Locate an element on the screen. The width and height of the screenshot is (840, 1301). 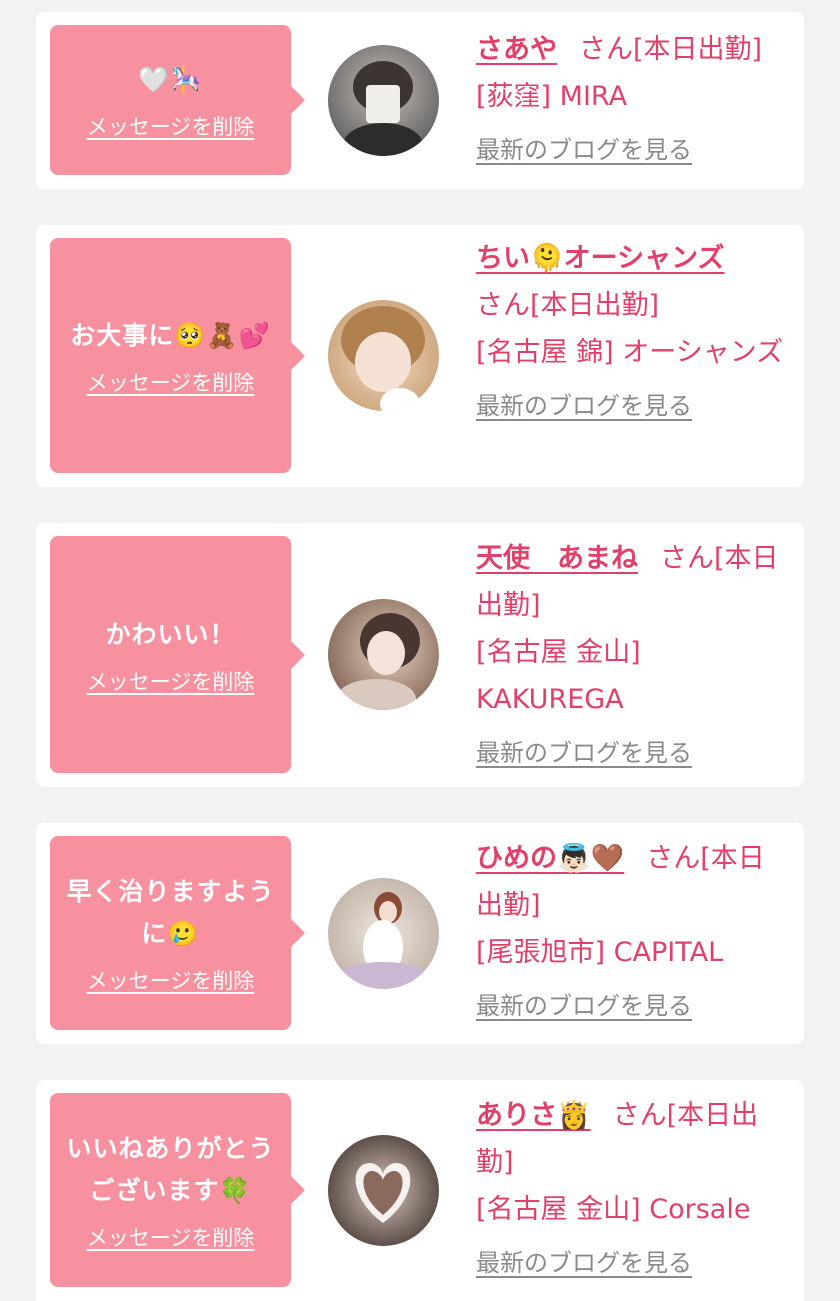
message-text: お大事に🥺🧸💕 is located at coordinates (170, 335).